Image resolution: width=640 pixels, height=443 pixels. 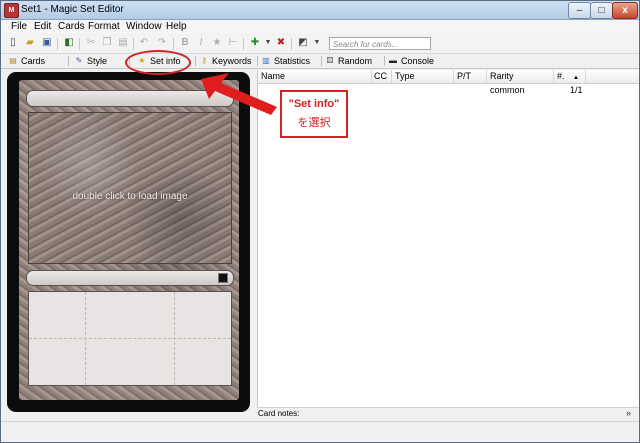 I want to click on column-pt: P/T, so click(x=470, y=76).